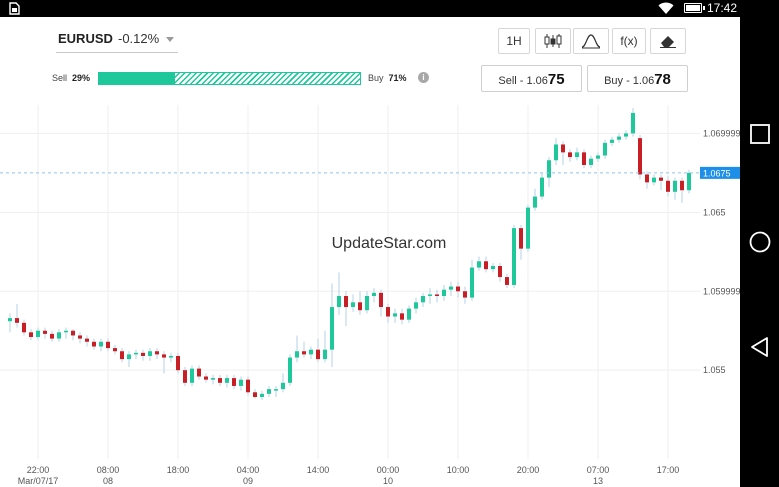  What do you see at coordinates (668, 470) in the screenshot?
I see `x-tick-time: 17:00` at bounding box center [668, 470].